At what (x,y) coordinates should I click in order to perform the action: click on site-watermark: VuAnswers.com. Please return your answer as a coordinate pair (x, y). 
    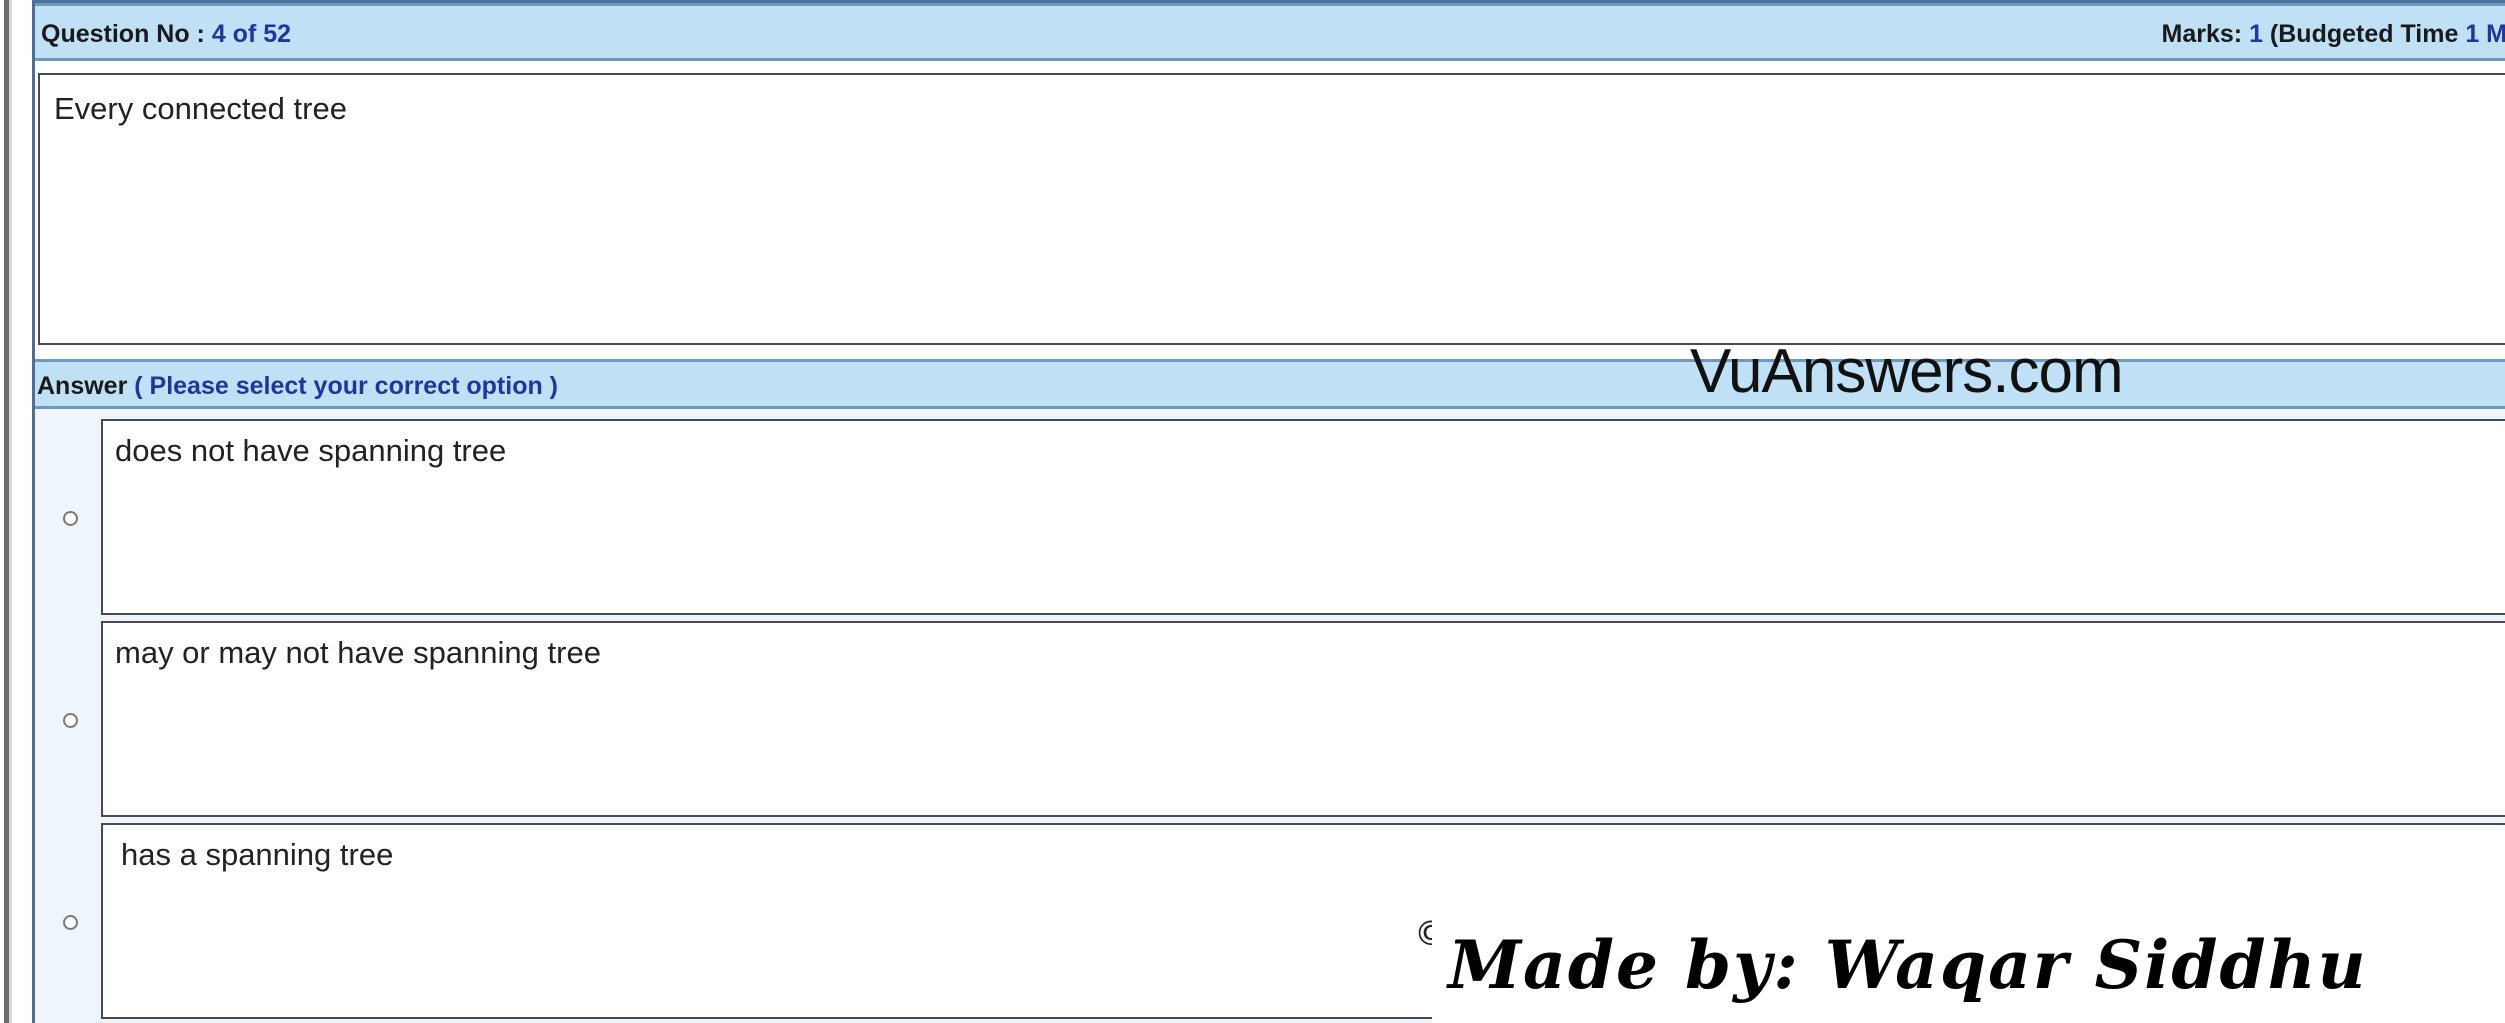
    Looking at the image, I should click on (1907, 371).